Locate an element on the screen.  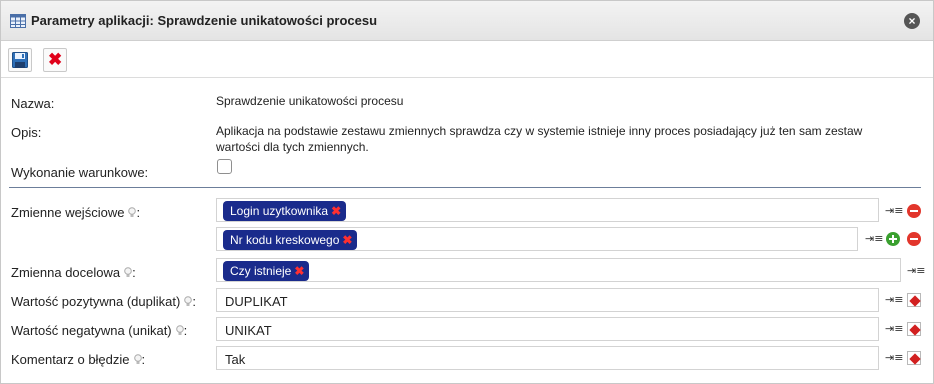
error-comment-text: Tak is located at coordinates (235, 359).